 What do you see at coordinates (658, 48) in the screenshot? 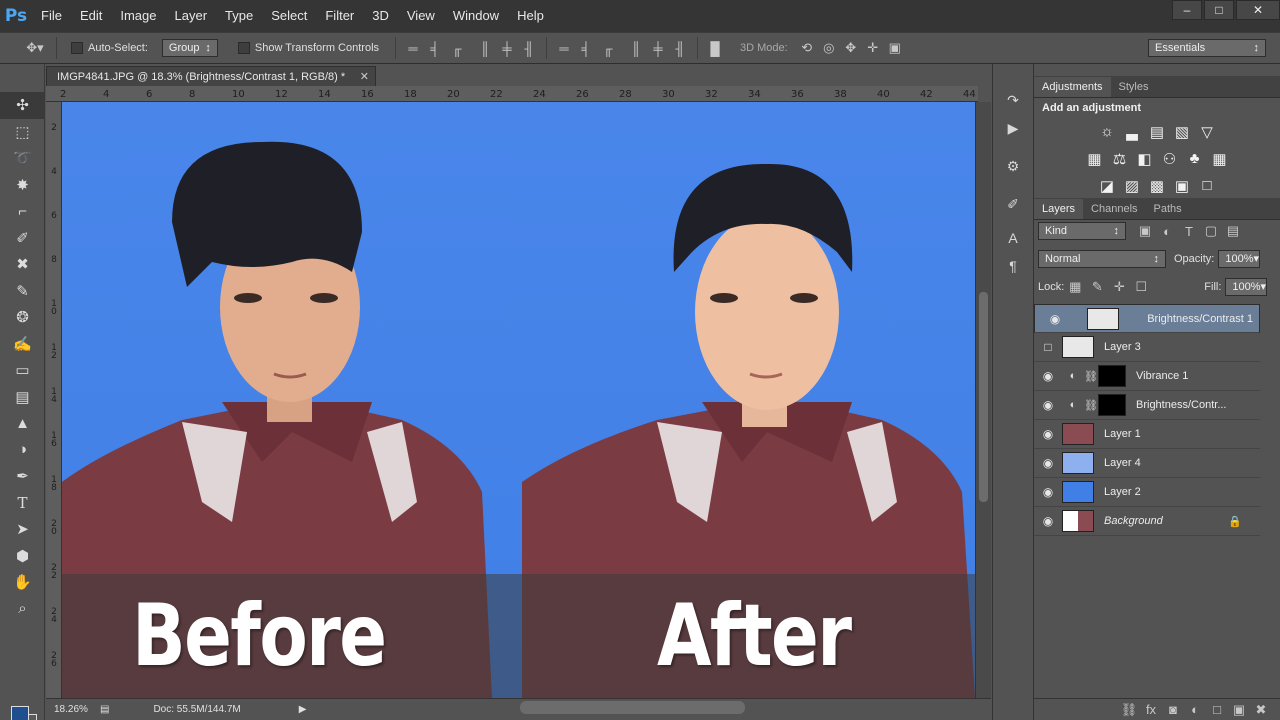
I see `distribute-hcenter-icon: ╪` at bounding box center [658, 48].